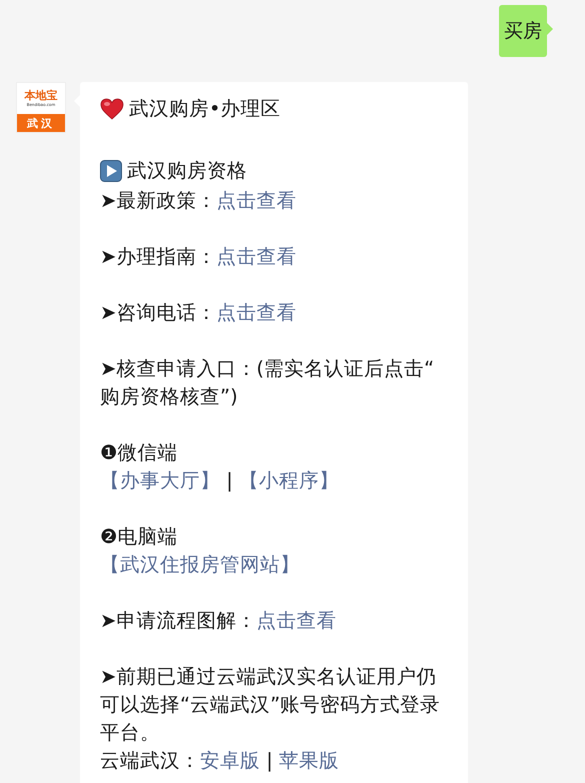  Describe the element at coordinates (288, 480) in the screenshot. I see `link: 【小程序】` at that location.